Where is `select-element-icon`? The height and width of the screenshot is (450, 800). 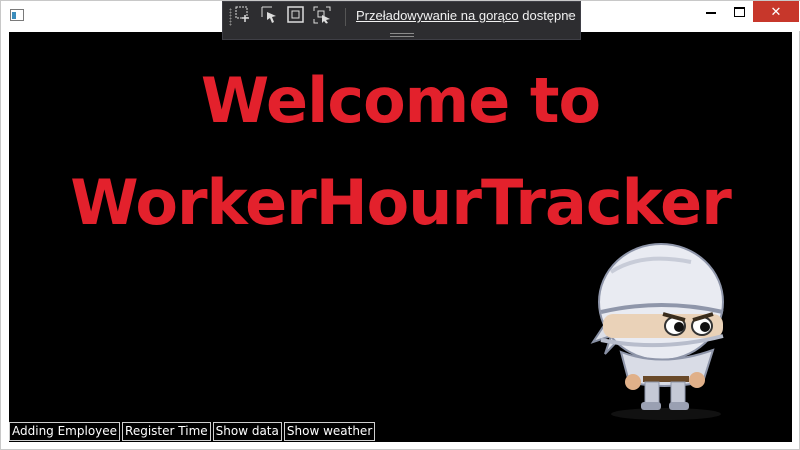 select-element-icon is located at coordinates (244, 15).